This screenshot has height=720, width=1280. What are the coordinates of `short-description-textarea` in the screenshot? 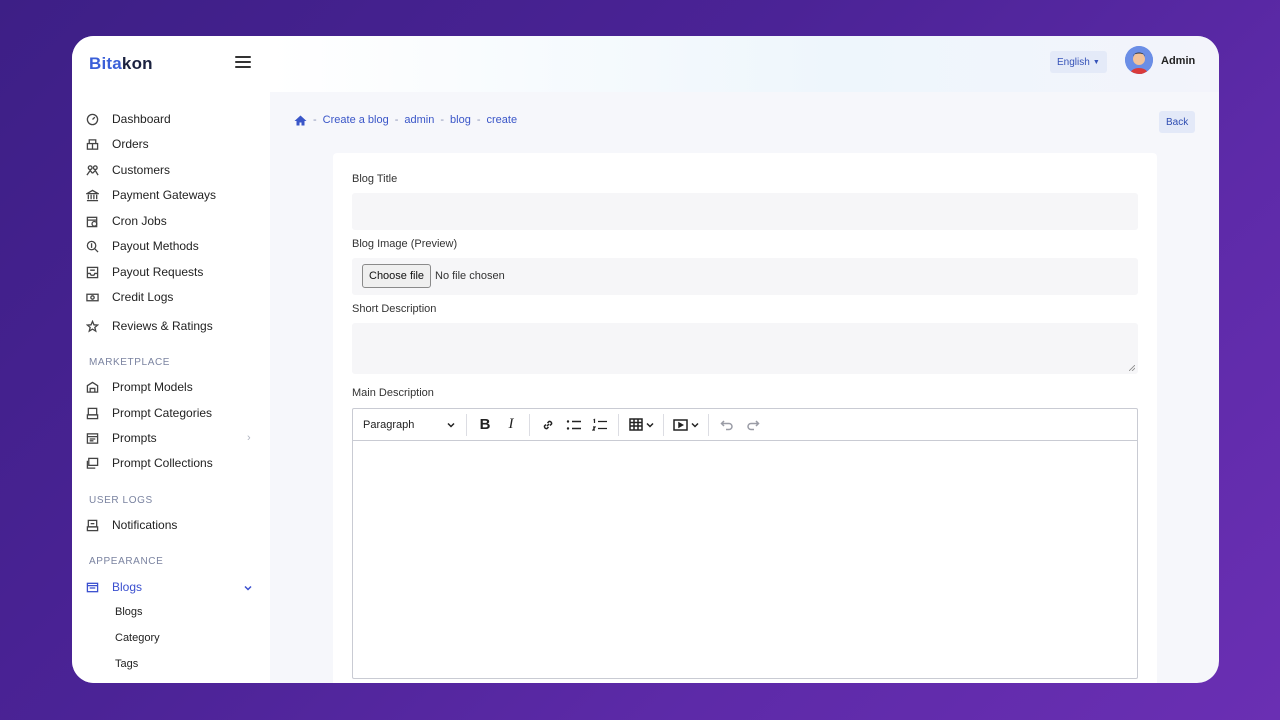 It's located at (745, 348).